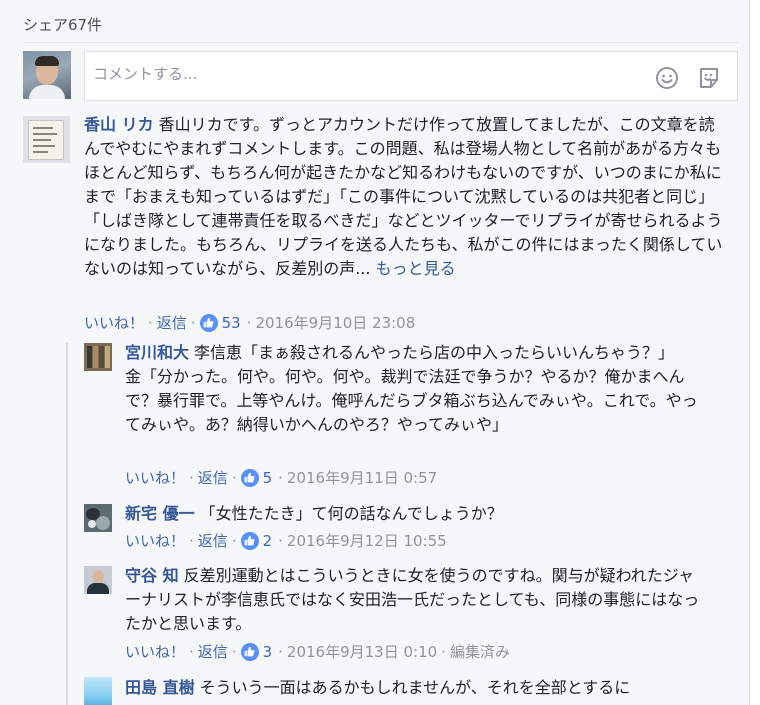 The width and height of the screenshot is (760, 705). What do you see at coordinates (363, 74) in the screenshot?
I see `comment-input` at bounding box center [363, 74].